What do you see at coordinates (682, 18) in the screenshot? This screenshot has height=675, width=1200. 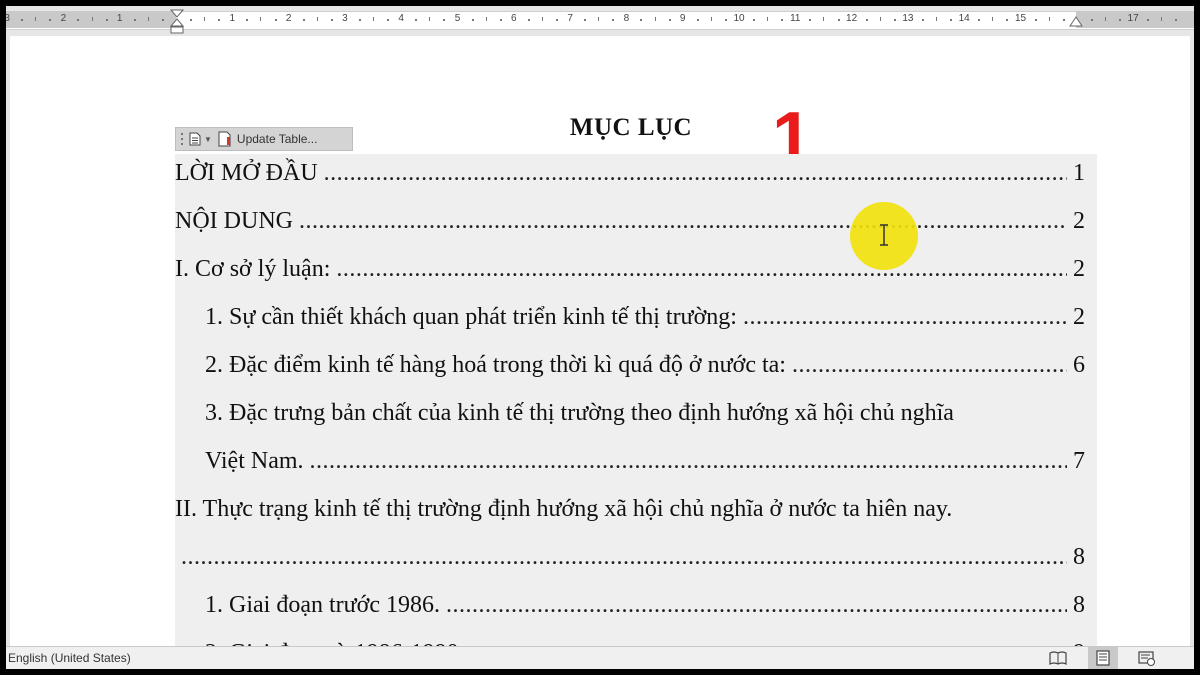 I see `ruler-number: 9` at bounding box center [682, 18].